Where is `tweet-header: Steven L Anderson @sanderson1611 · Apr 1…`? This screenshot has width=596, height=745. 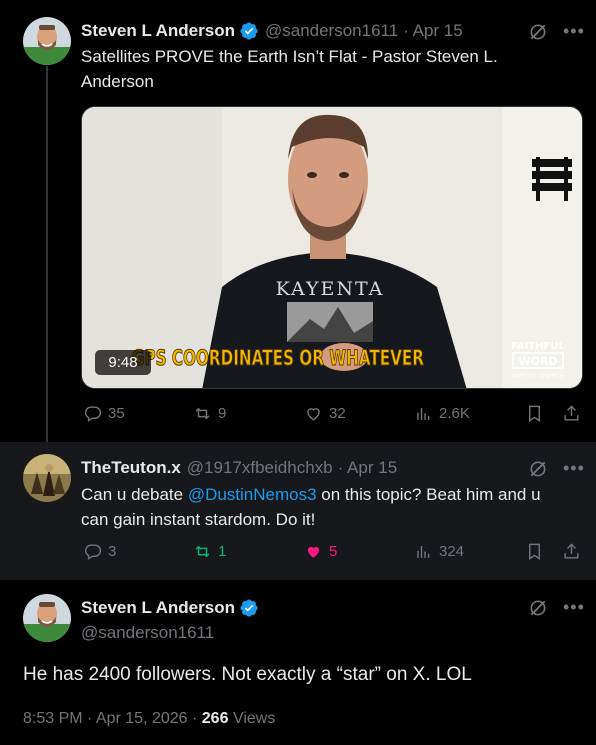 tweet-header: Steven L Anderson @sanderson1611 · Apr 1… is located at coordinates (272, 31).